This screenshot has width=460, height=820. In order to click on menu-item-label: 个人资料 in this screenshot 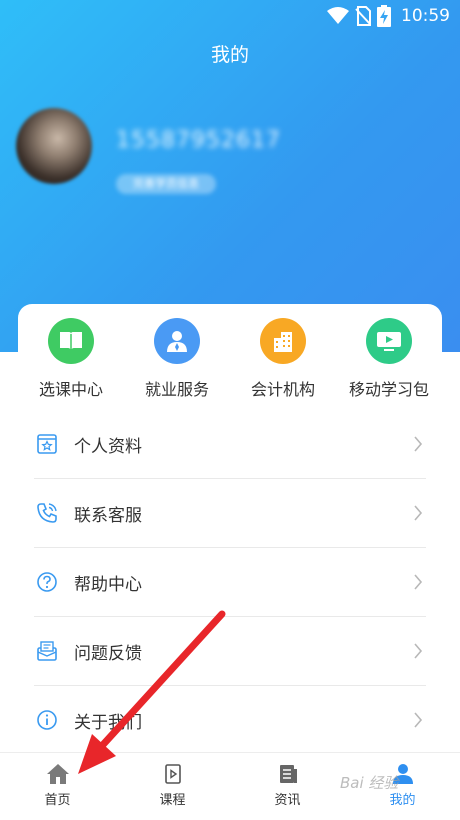, I will do `click(108, 446)`.